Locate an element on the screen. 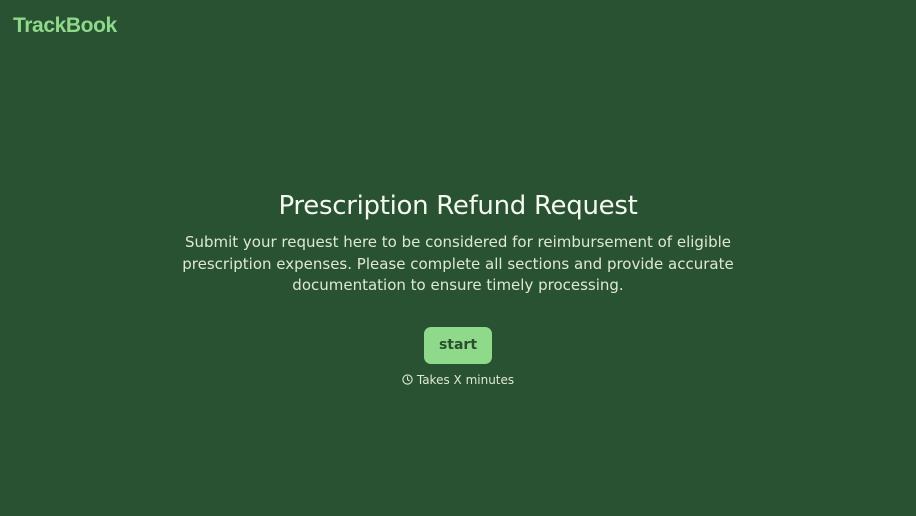  duration-text: Takes X minutes is located at coordinates (465, 379).